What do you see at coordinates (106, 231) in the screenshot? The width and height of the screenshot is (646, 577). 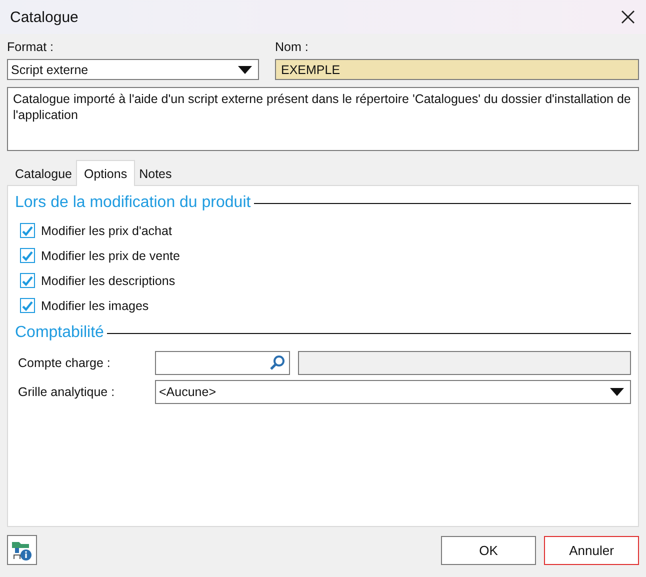 I see `checkbox-label: Modifier les prix d'achat` at bounding box center [106, 231].